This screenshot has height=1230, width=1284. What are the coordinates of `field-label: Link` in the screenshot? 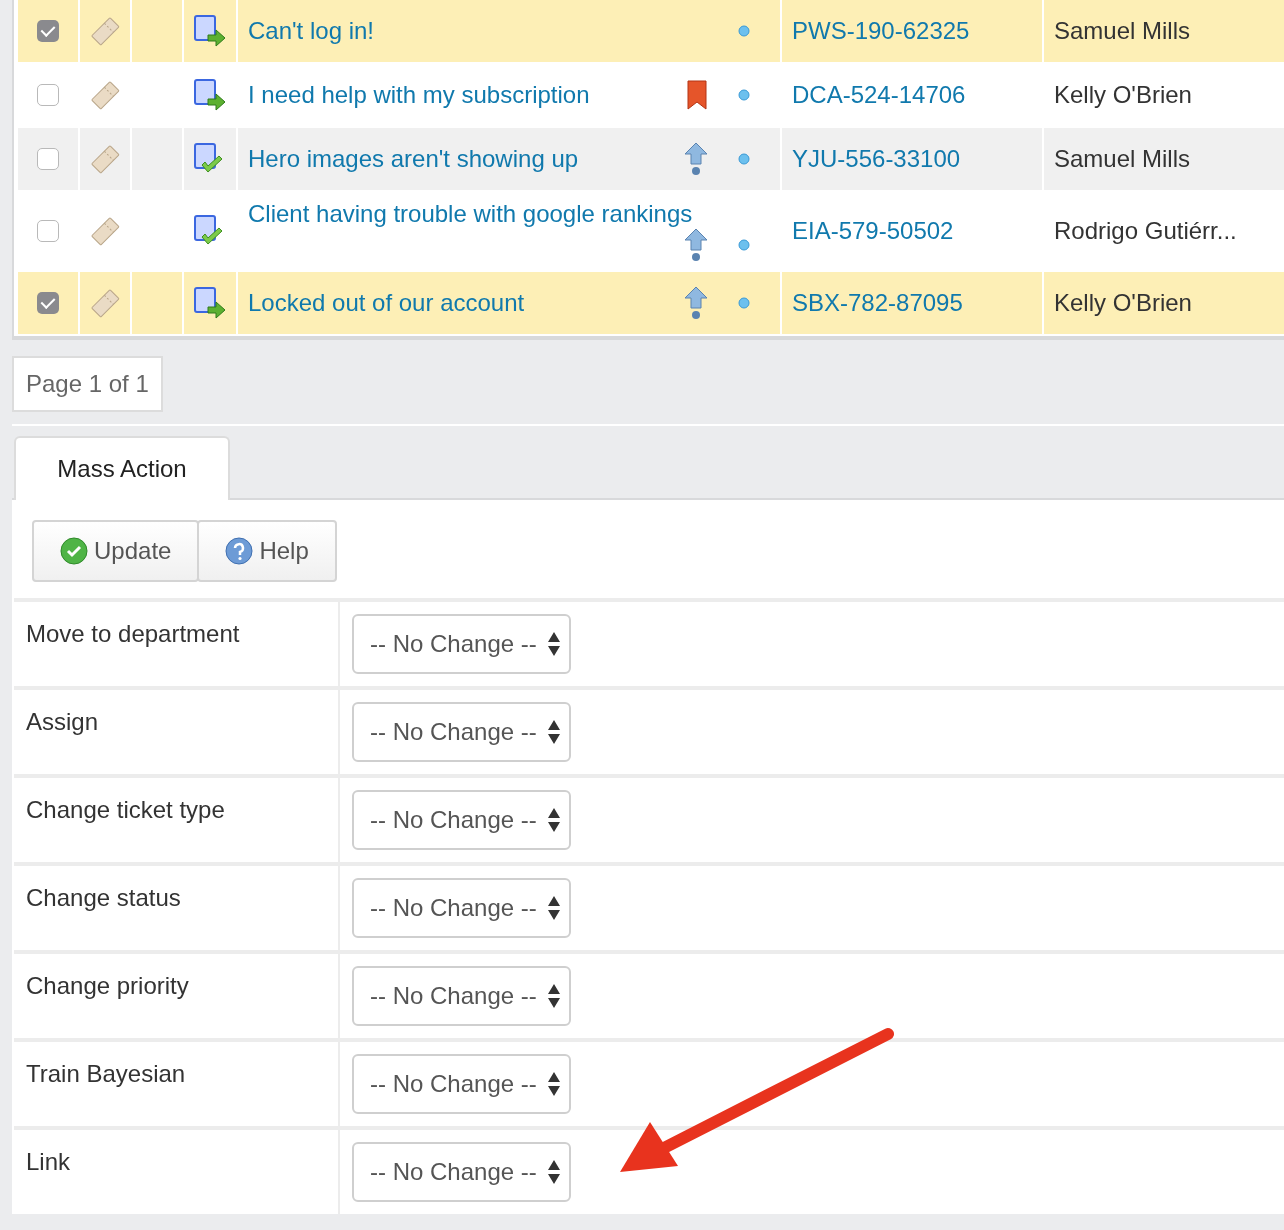 It's located at (176, 1172).